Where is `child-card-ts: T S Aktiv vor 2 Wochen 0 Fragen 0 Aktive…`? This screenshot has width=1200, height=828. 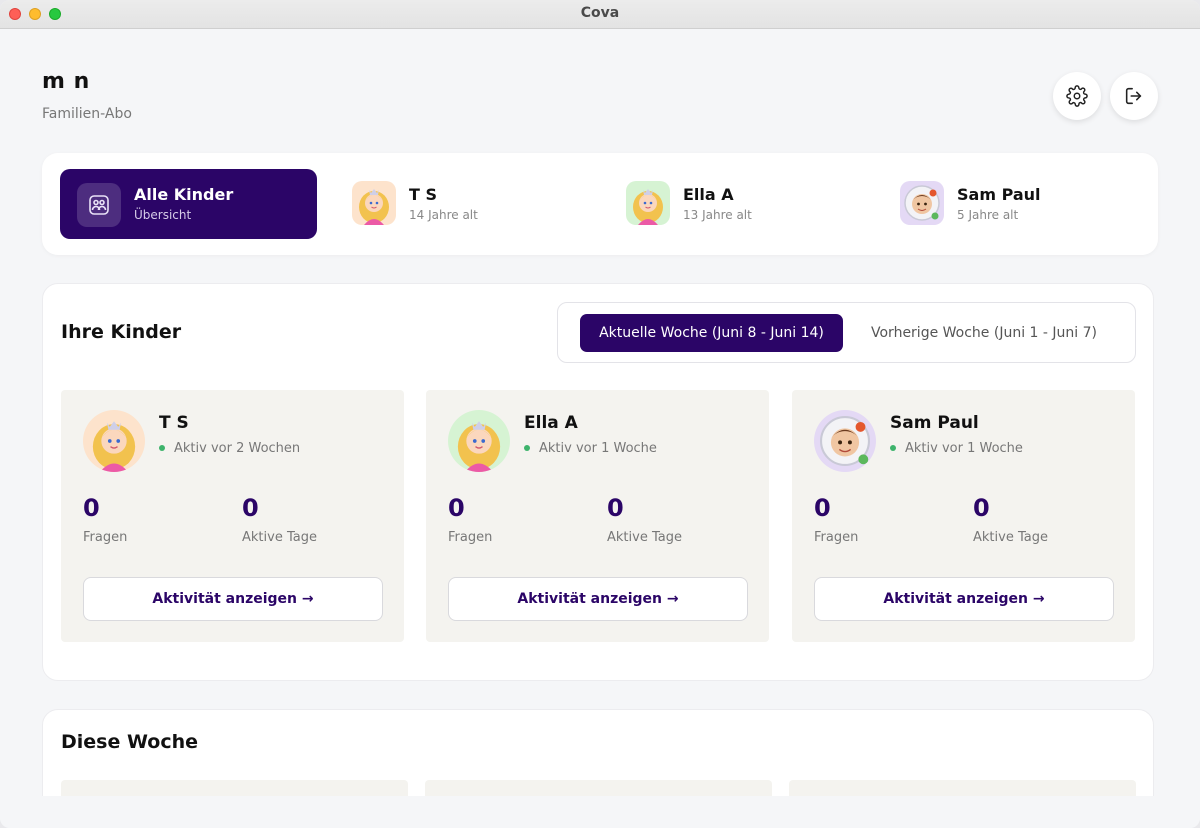 child-card-ts: T S Aktiv vor 2 Wochen 0 Fragen 0 Aktive… is located at coordinates (232, 516).